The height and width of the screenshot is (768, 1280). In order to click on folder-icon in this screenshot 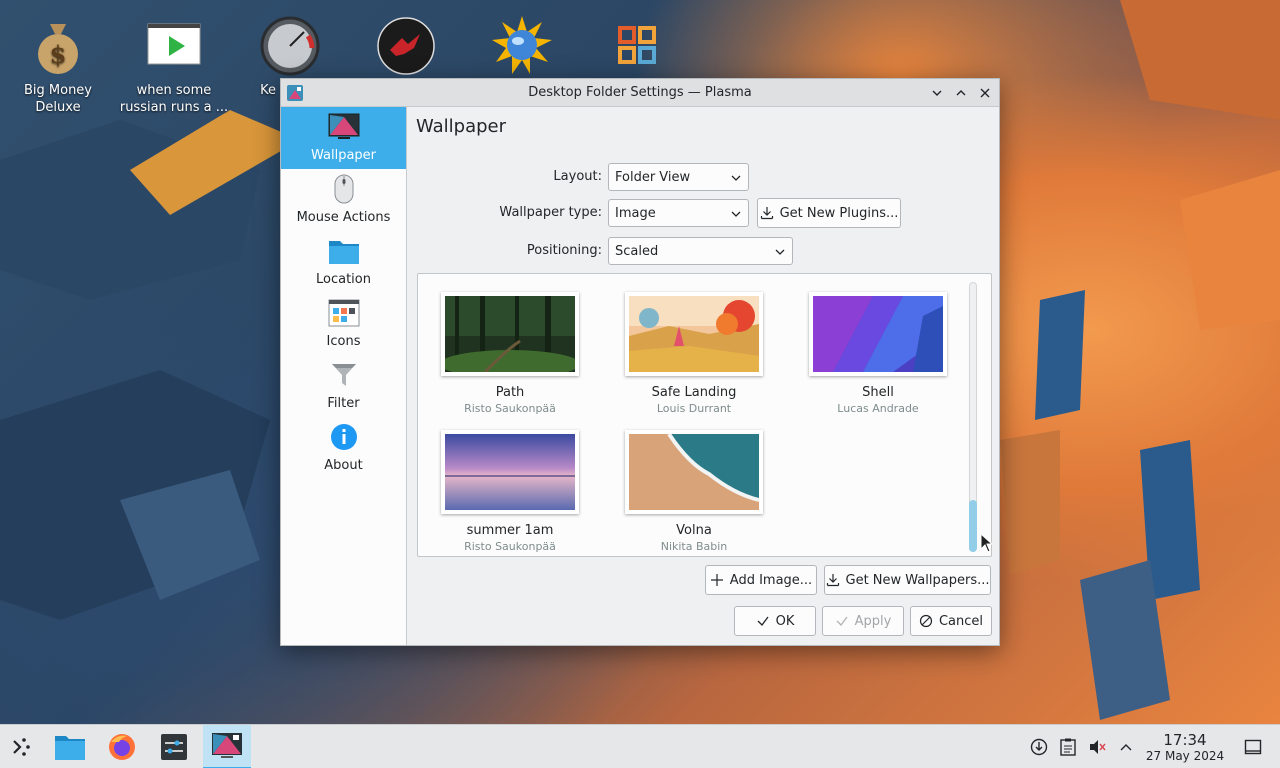, I will do `click(343, 252)`.